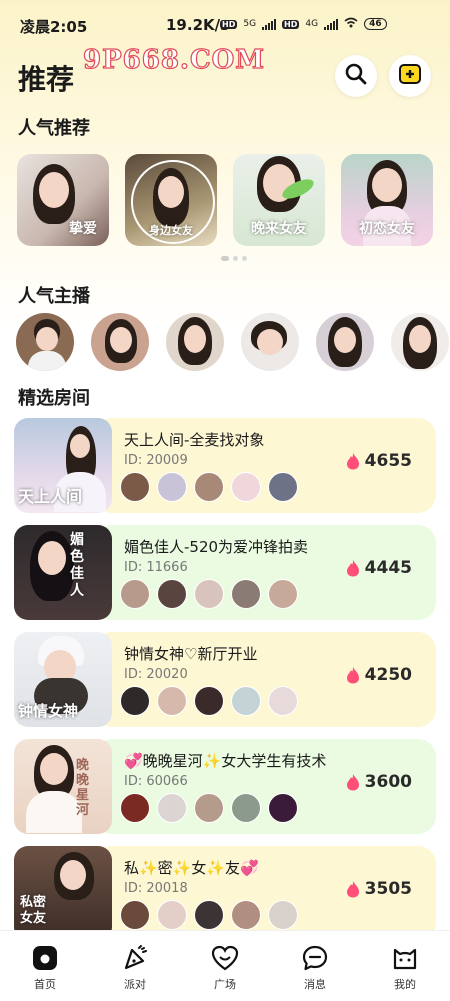 The height and width of the screenshot is (1001, 450). I want to click on search-icon, so click(356, 76).